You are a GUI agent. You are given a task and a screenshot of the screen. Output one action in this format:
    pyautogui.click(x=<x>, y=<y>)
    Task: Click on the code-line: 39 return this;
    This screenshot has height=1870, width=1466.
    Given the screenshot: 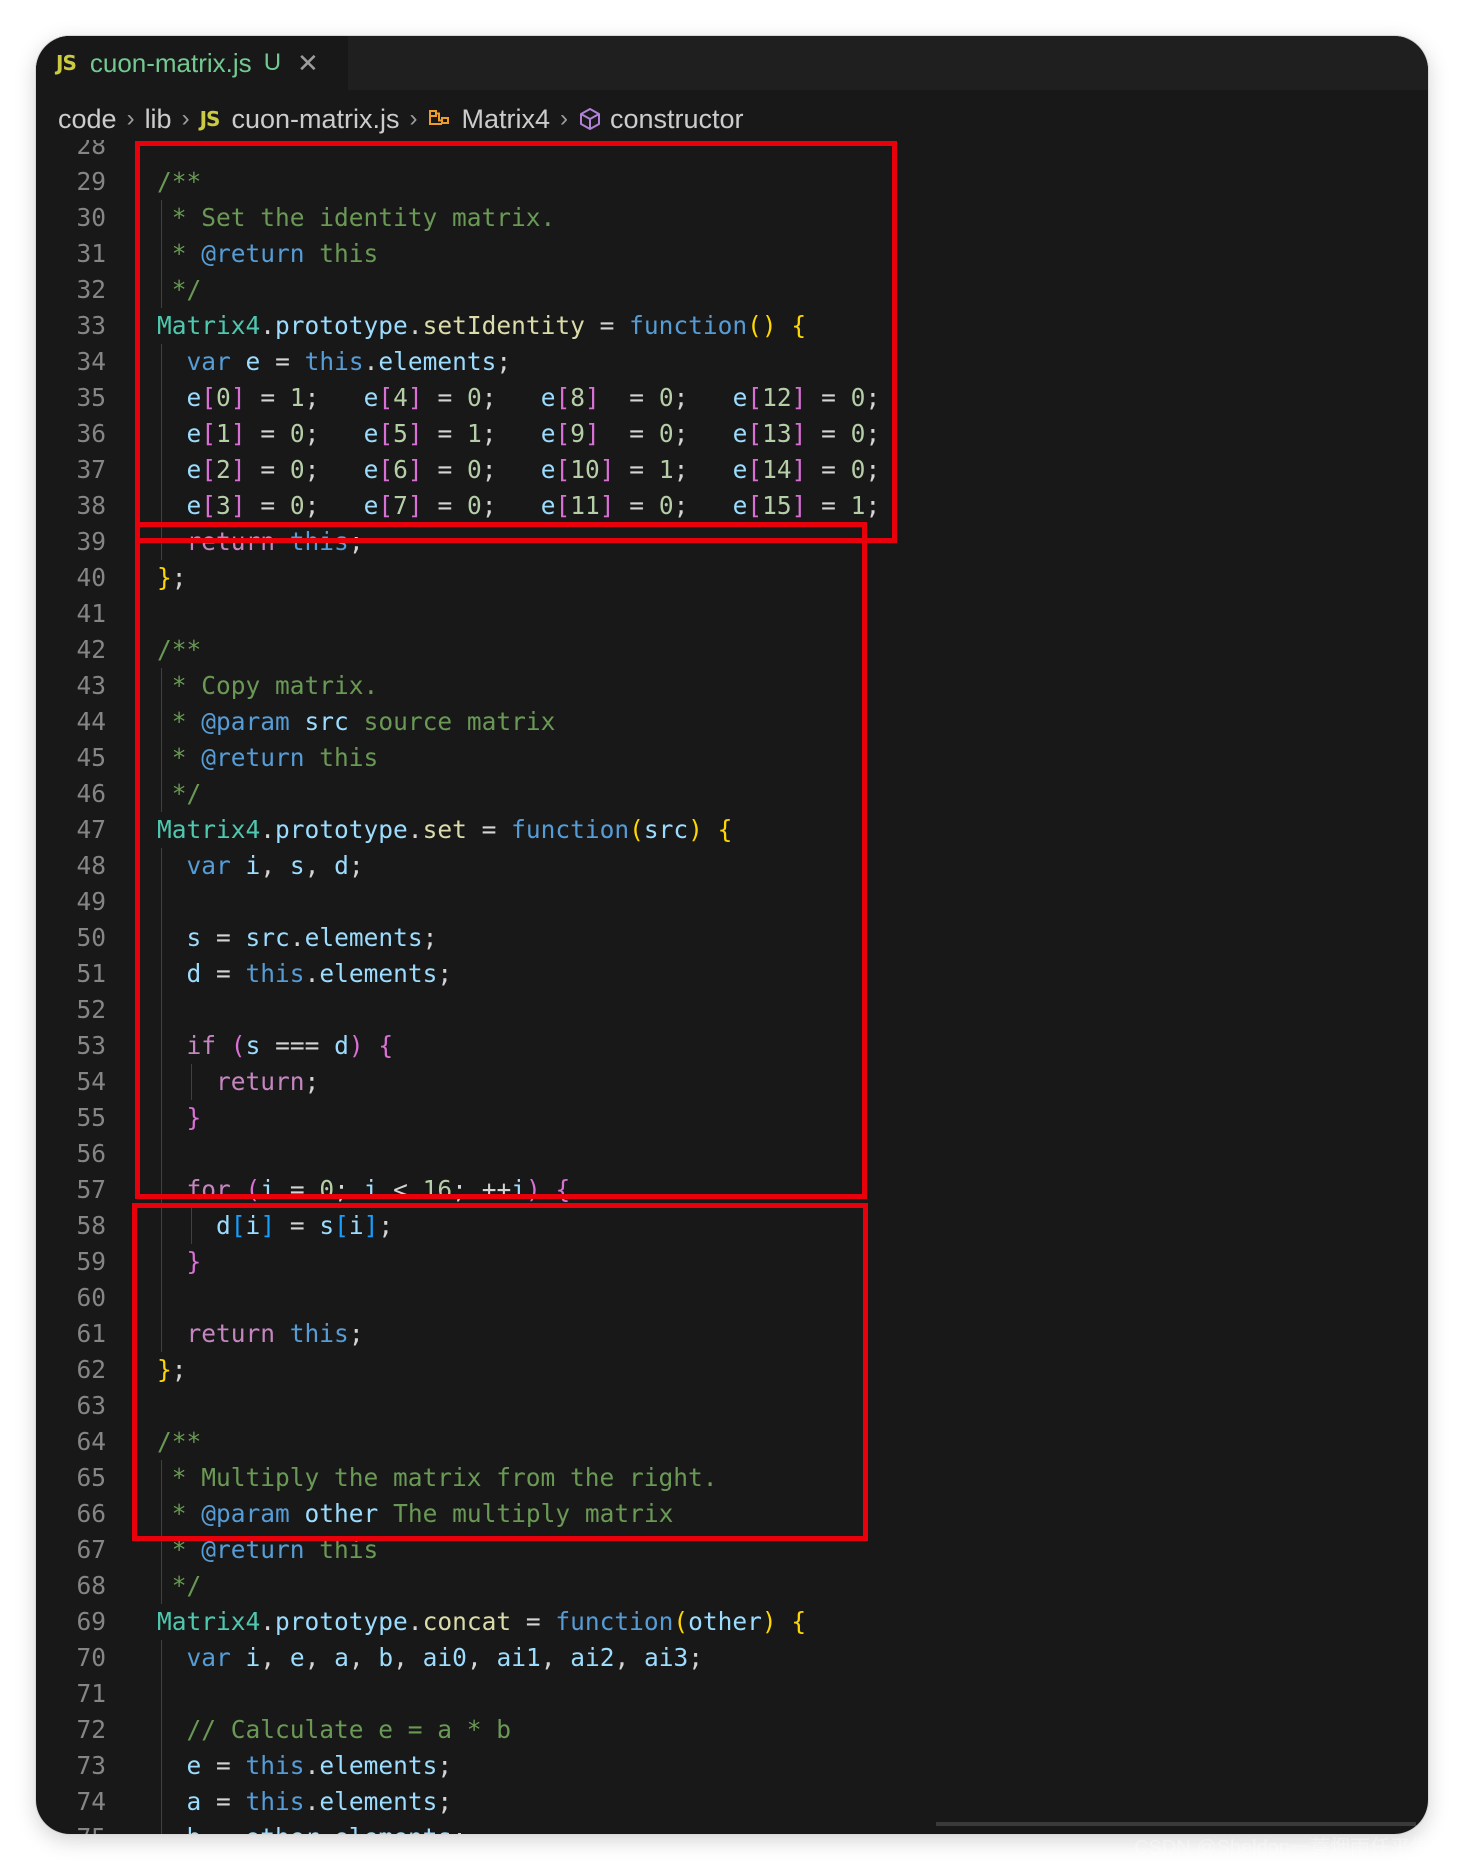 What is the action you would take?
    pyautogui.click(x=732, y=542)
    